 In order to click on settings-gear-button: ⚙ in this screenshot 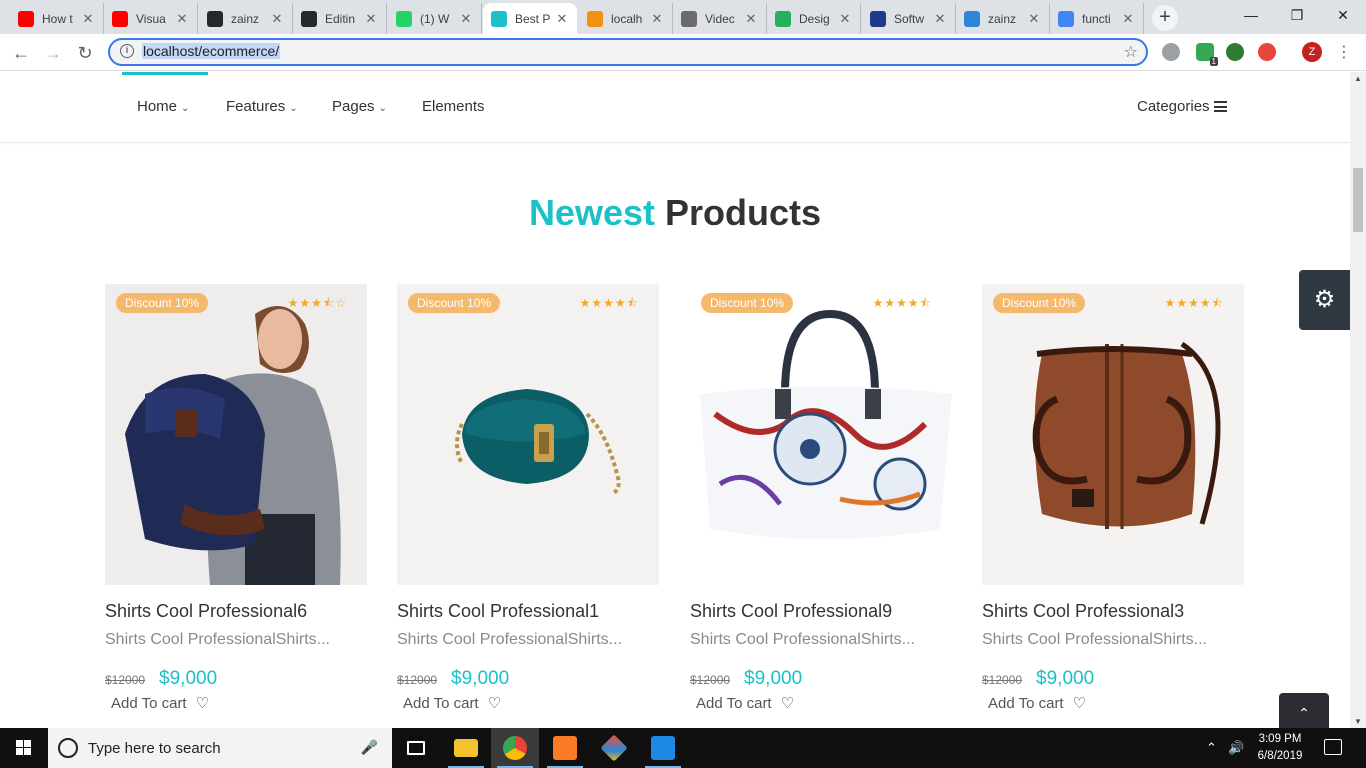, I will do `click(1324, 300)`.